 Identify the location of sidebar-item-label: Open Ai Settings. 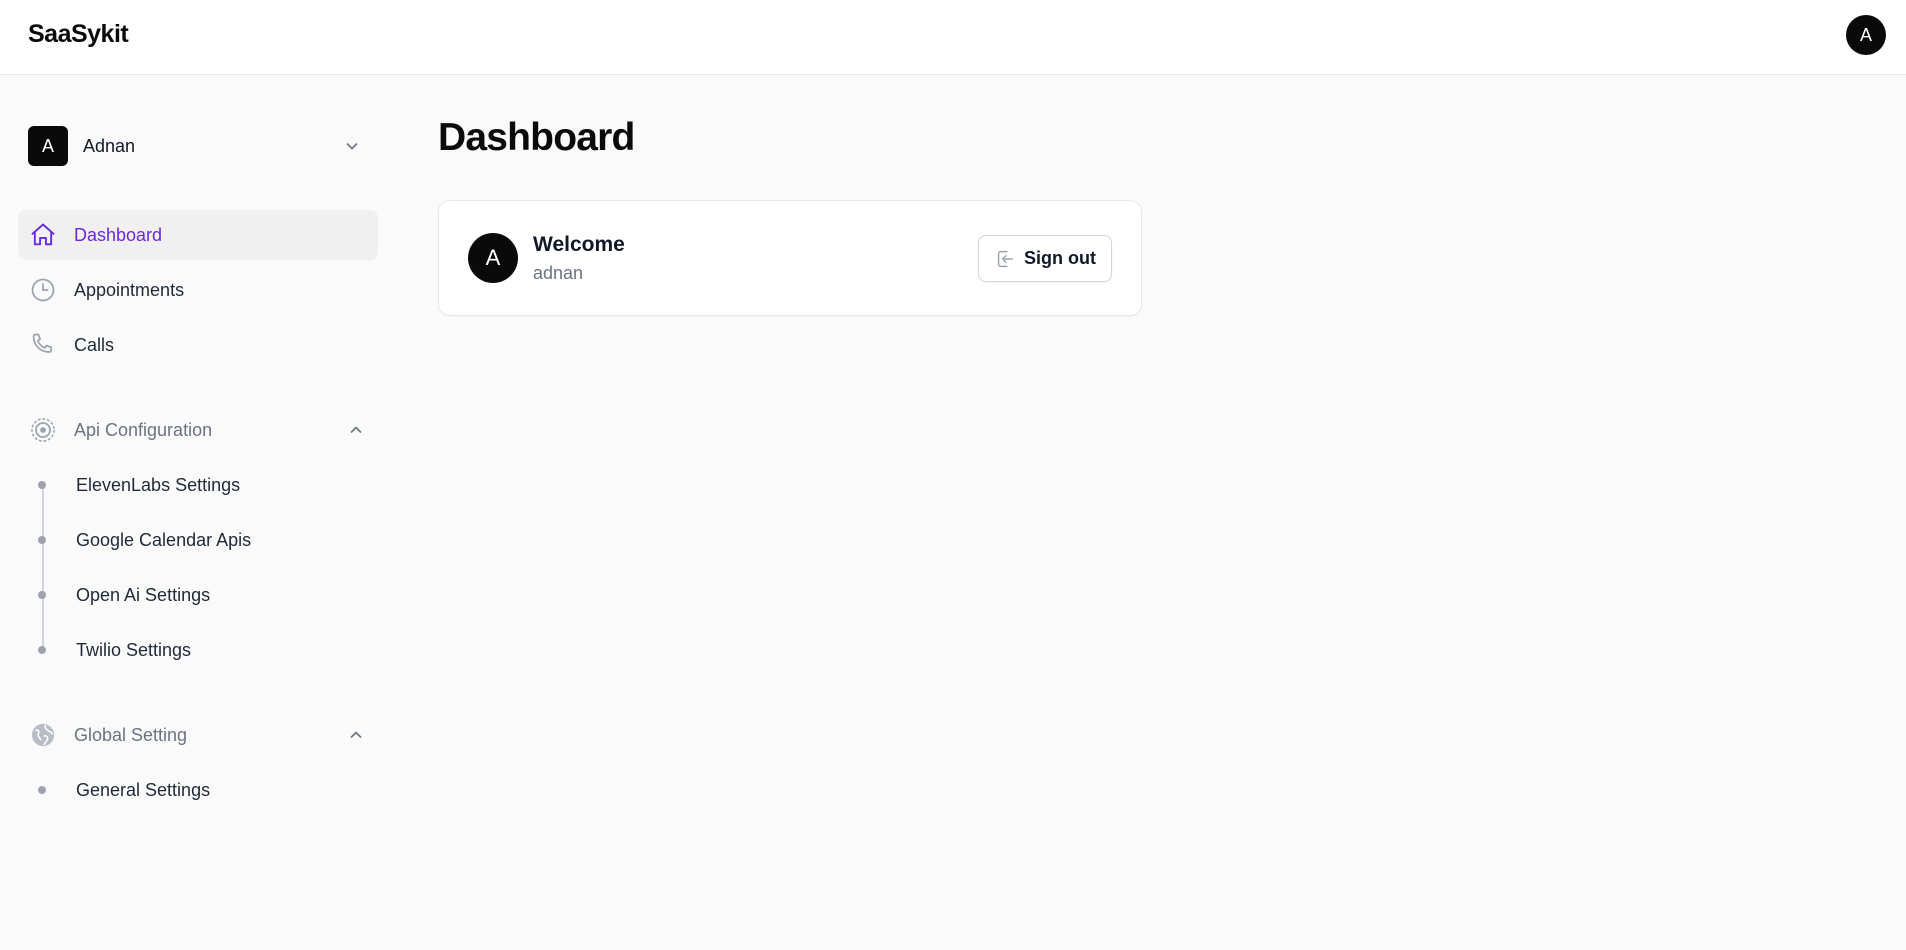
(143, 594).